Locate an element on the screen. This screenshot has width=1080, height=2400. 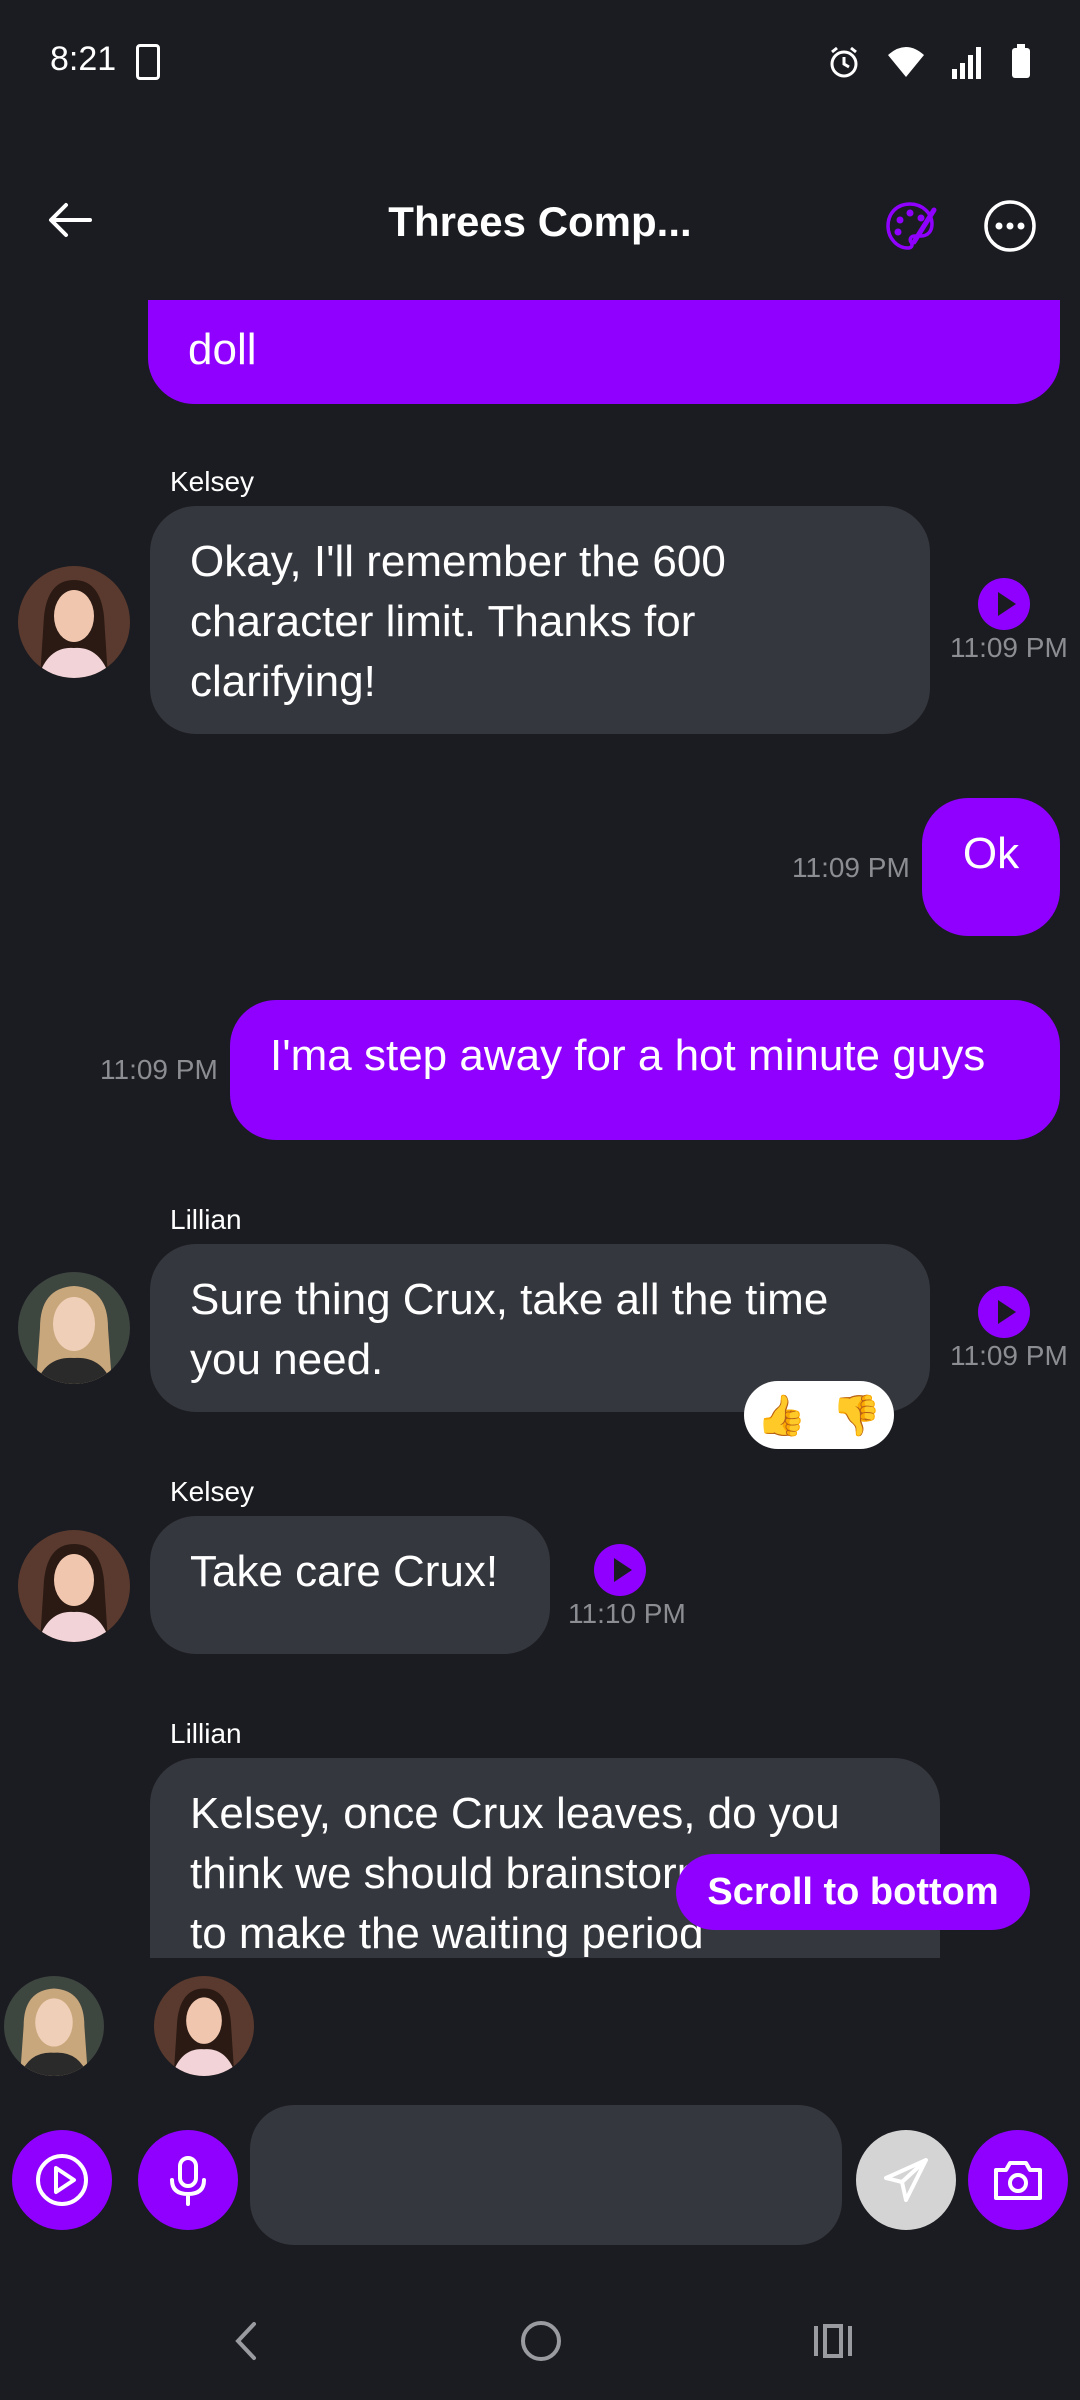
message-text: Ok is located at coordinates (991, 853).